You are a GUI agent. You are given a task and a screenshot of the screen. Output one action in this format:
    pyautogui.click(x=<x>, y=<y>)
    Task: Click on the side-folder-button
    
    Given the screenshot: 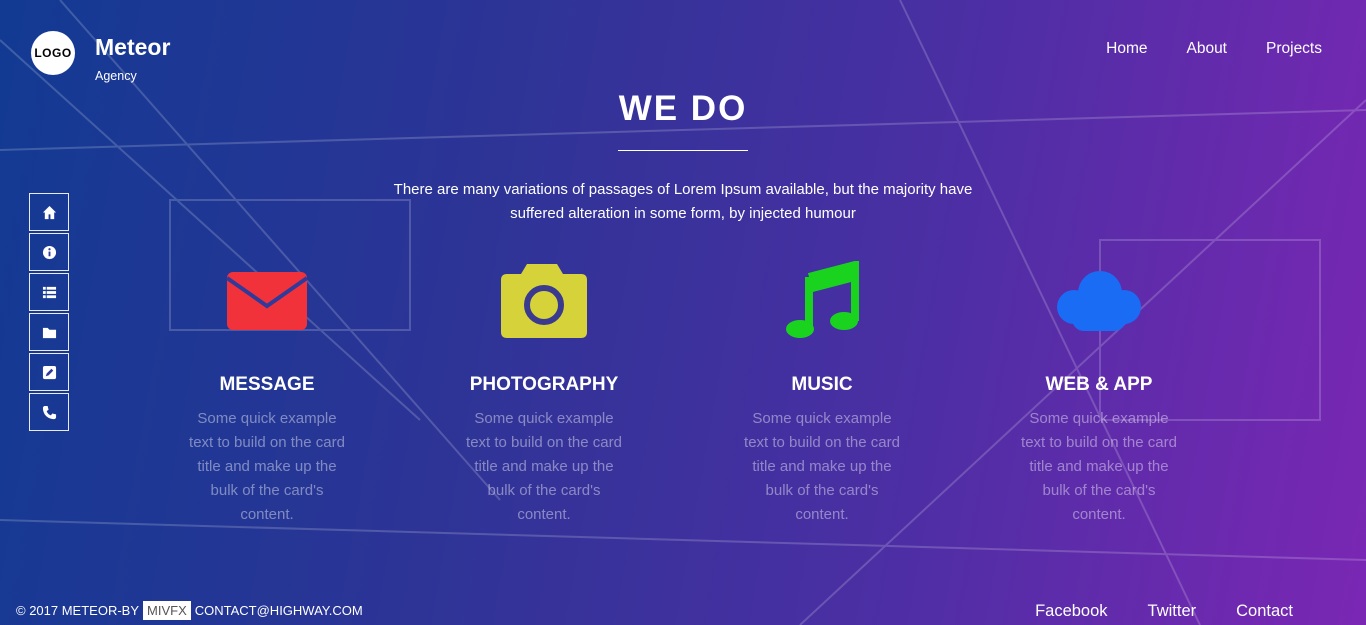 What is the action you would take?
    pyautogui.click(x=49, y=332)
    